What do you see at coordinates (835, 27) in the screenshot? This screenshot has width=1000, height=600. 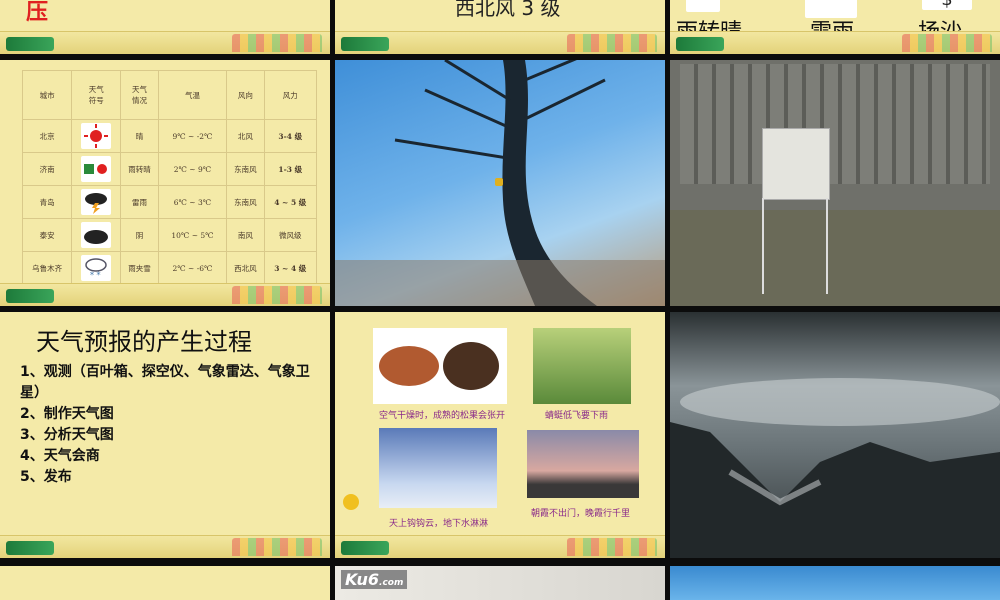 I see `slide-thumbnail-3: $ 雨转晴 雷雨 扬沙` at bounding box center [835, 27].